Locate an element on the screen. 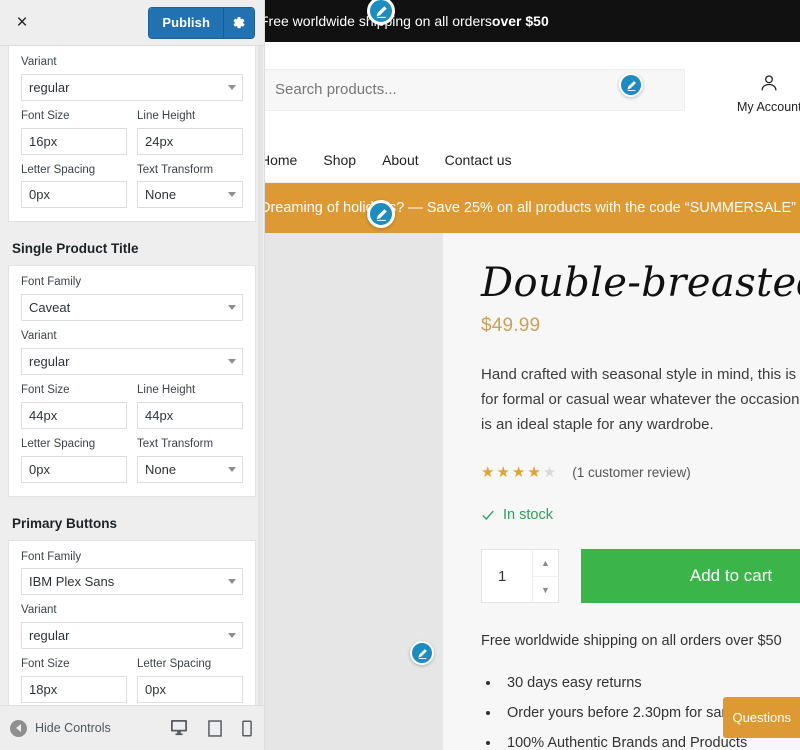  customer-review-link: (1 customer review) is located at coordinates (631, 472).